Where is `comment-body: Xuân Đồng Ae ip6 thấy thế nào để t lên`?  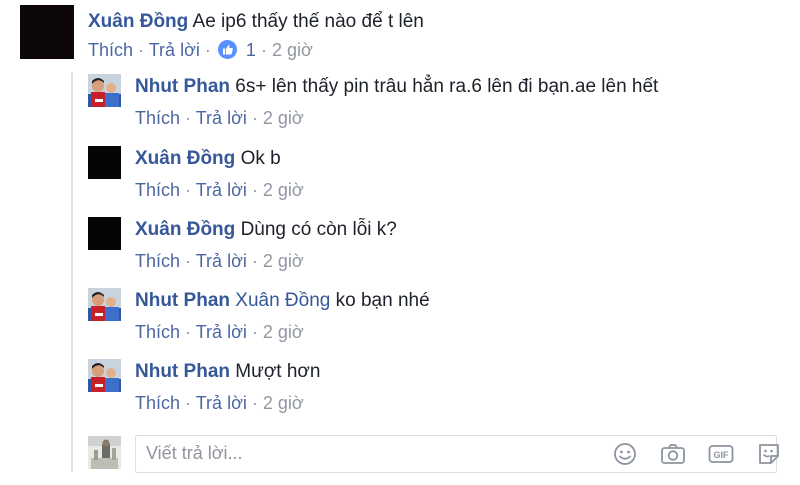 comment-body: Xuân Đồng Ae ip6 thấy thế nào để t lên is located at coordinates (256, 22).